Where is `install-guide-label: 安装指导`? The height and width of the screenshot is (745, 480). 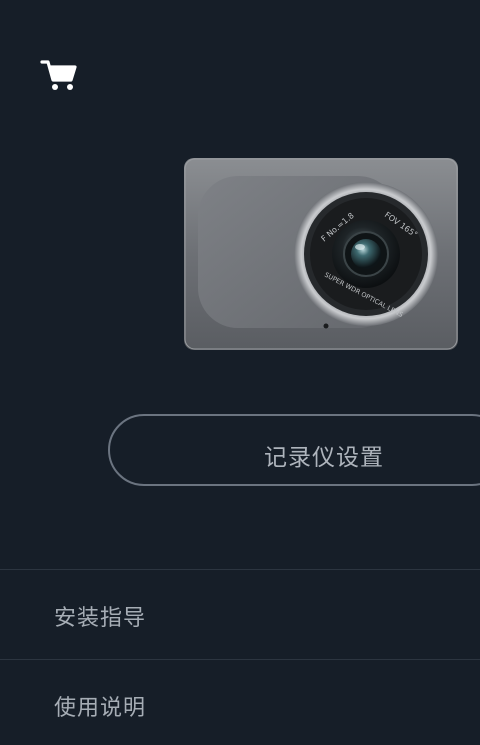
install-guide-label: 安装指导 is located at coordinates (100, 618).